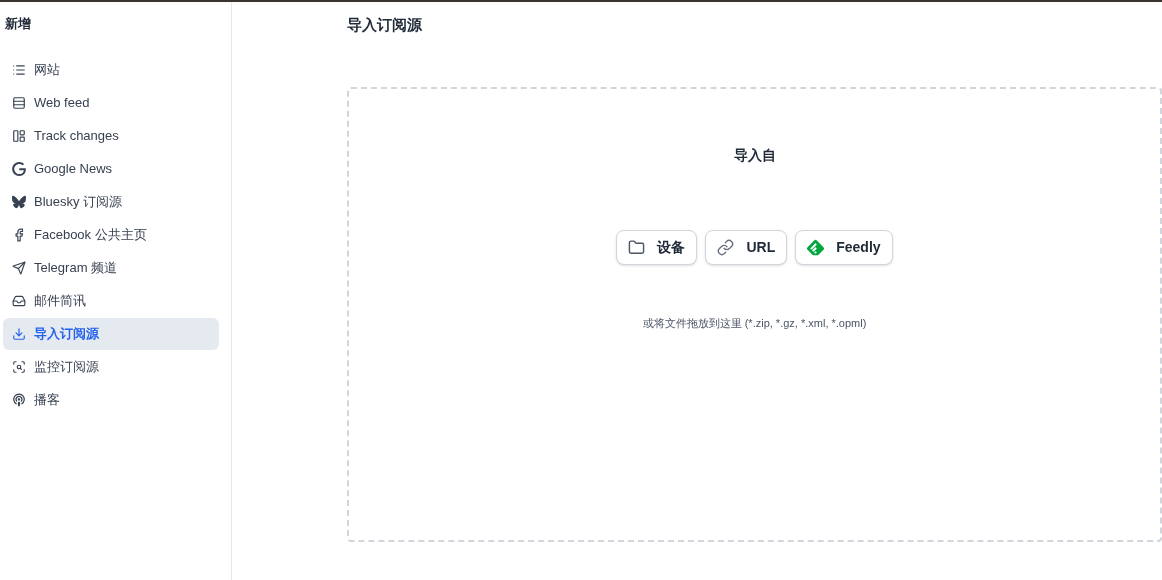 The width and height of the screenshot is (1162, 580). I want to click on import-button: 设备, so click(657, 247).